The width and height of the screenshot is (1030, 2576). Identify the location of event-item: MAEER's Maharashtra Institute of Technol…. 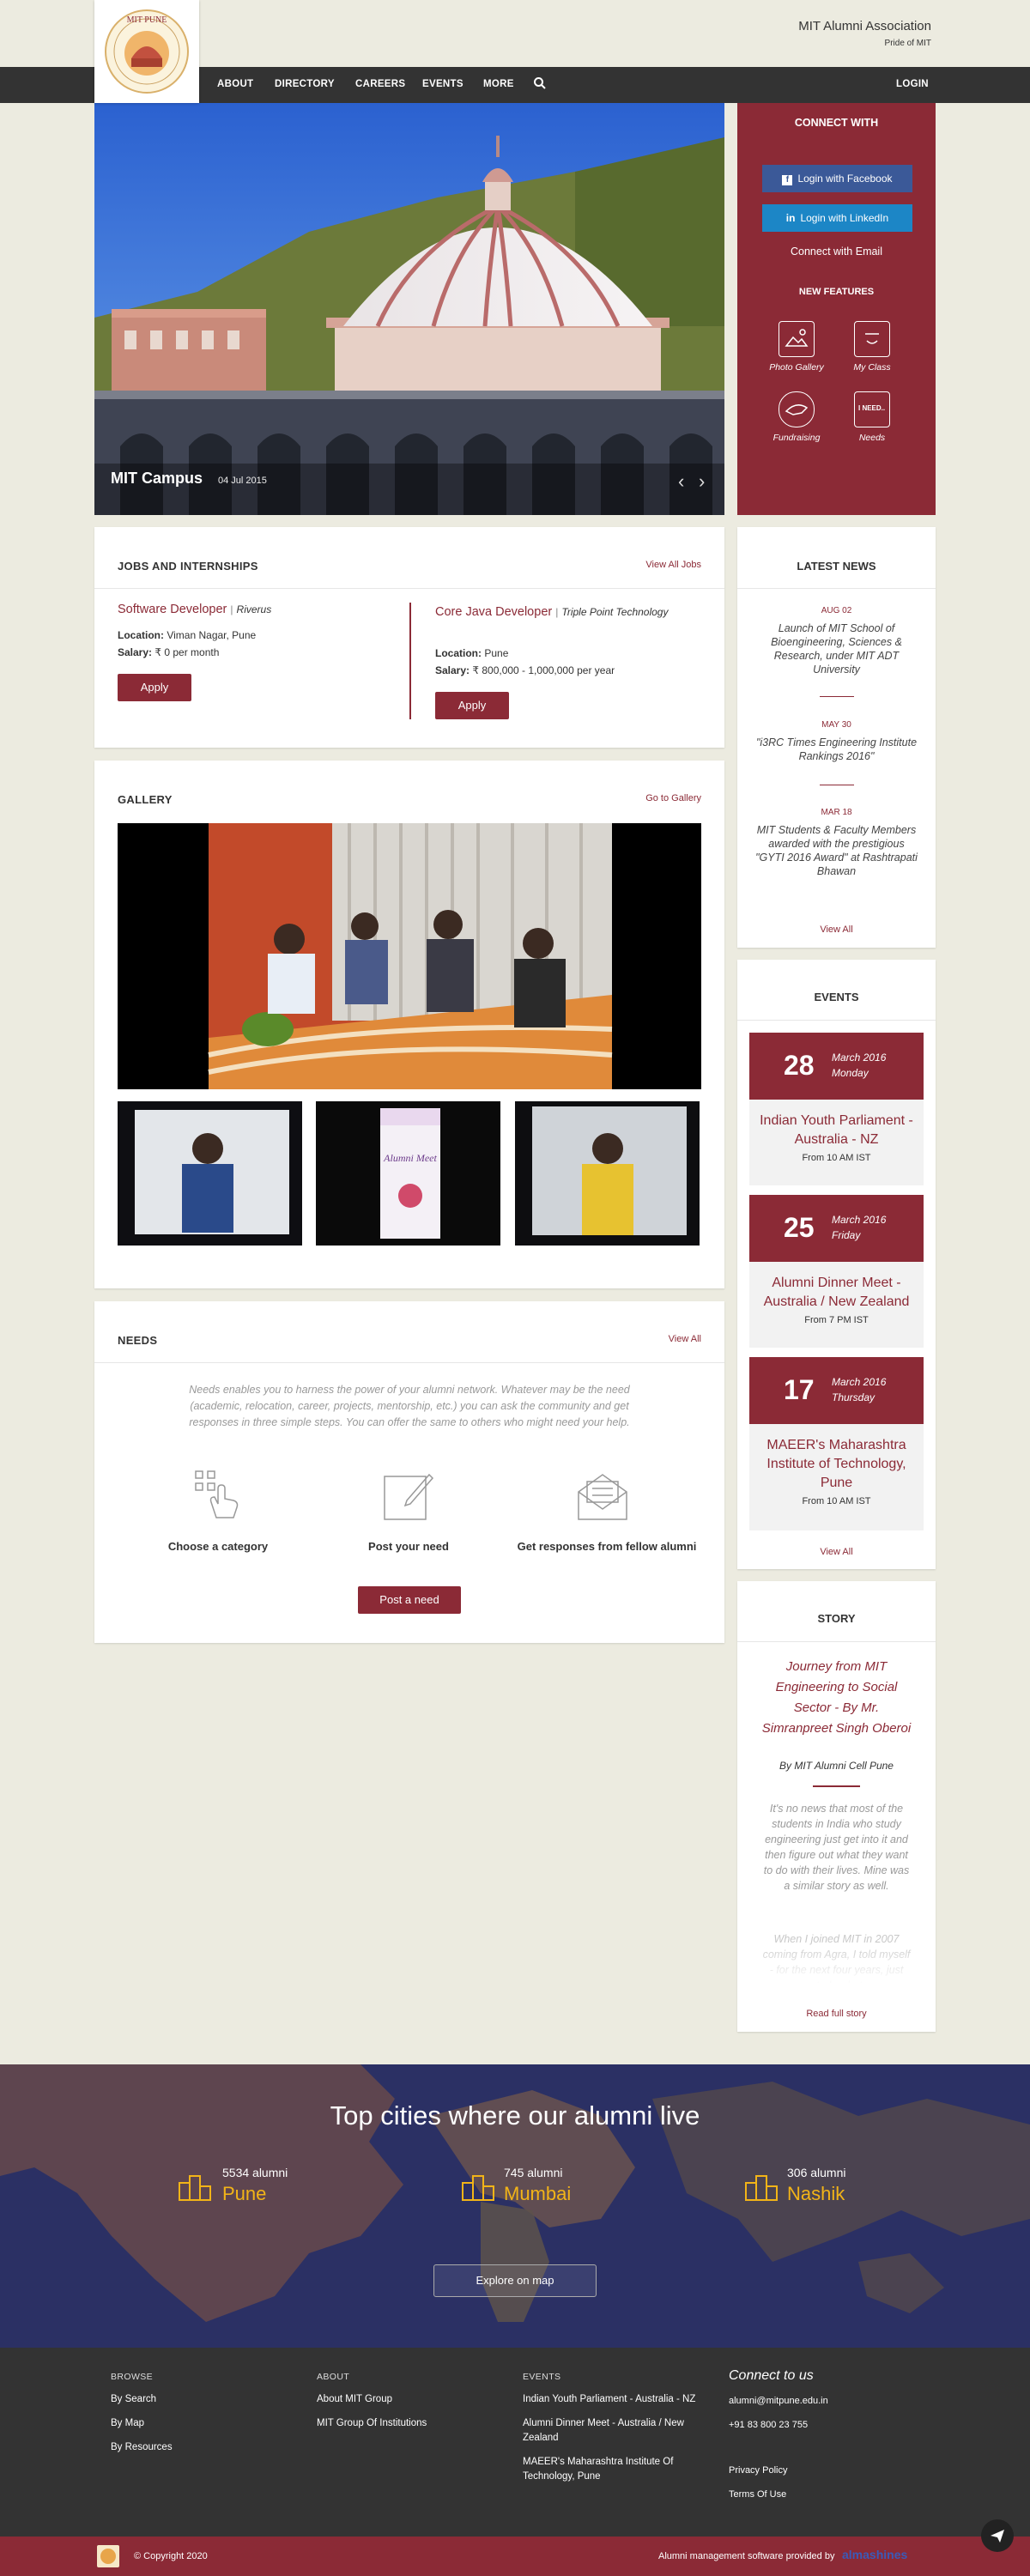
(836, 1477).